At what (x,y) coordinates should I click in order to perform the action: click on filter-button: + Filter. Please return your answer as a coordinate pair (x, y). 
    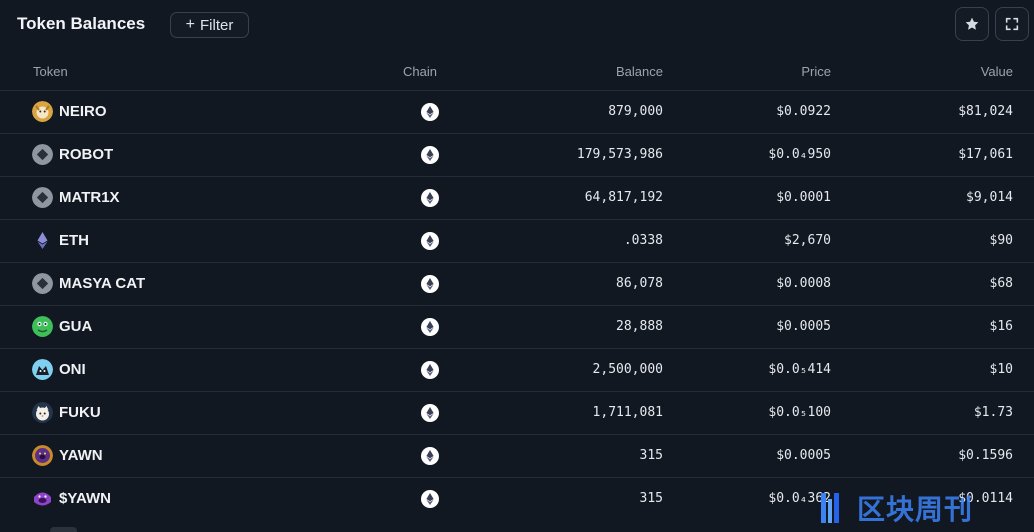
    Looking at the image, I should click on (209, 25).